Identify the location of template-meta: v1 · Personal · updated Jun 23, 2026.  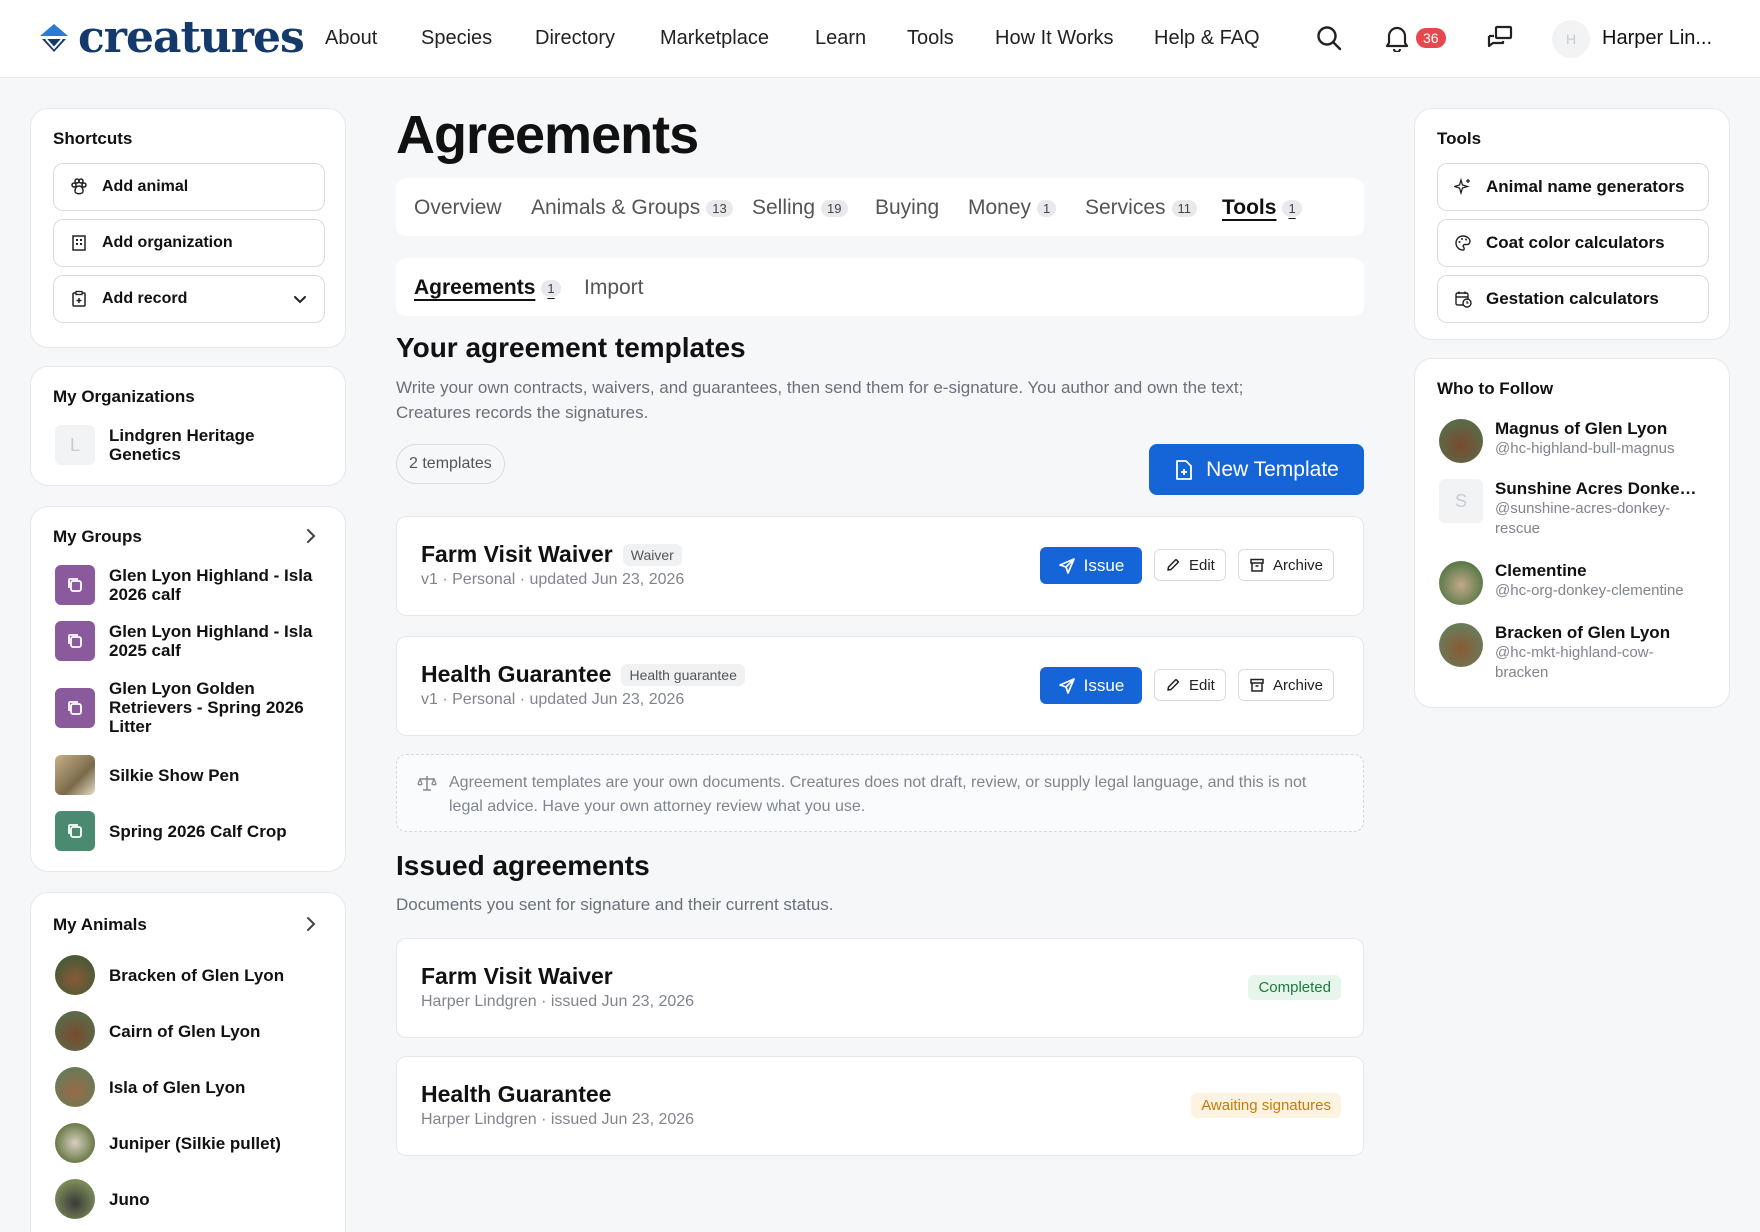
(553, 699).